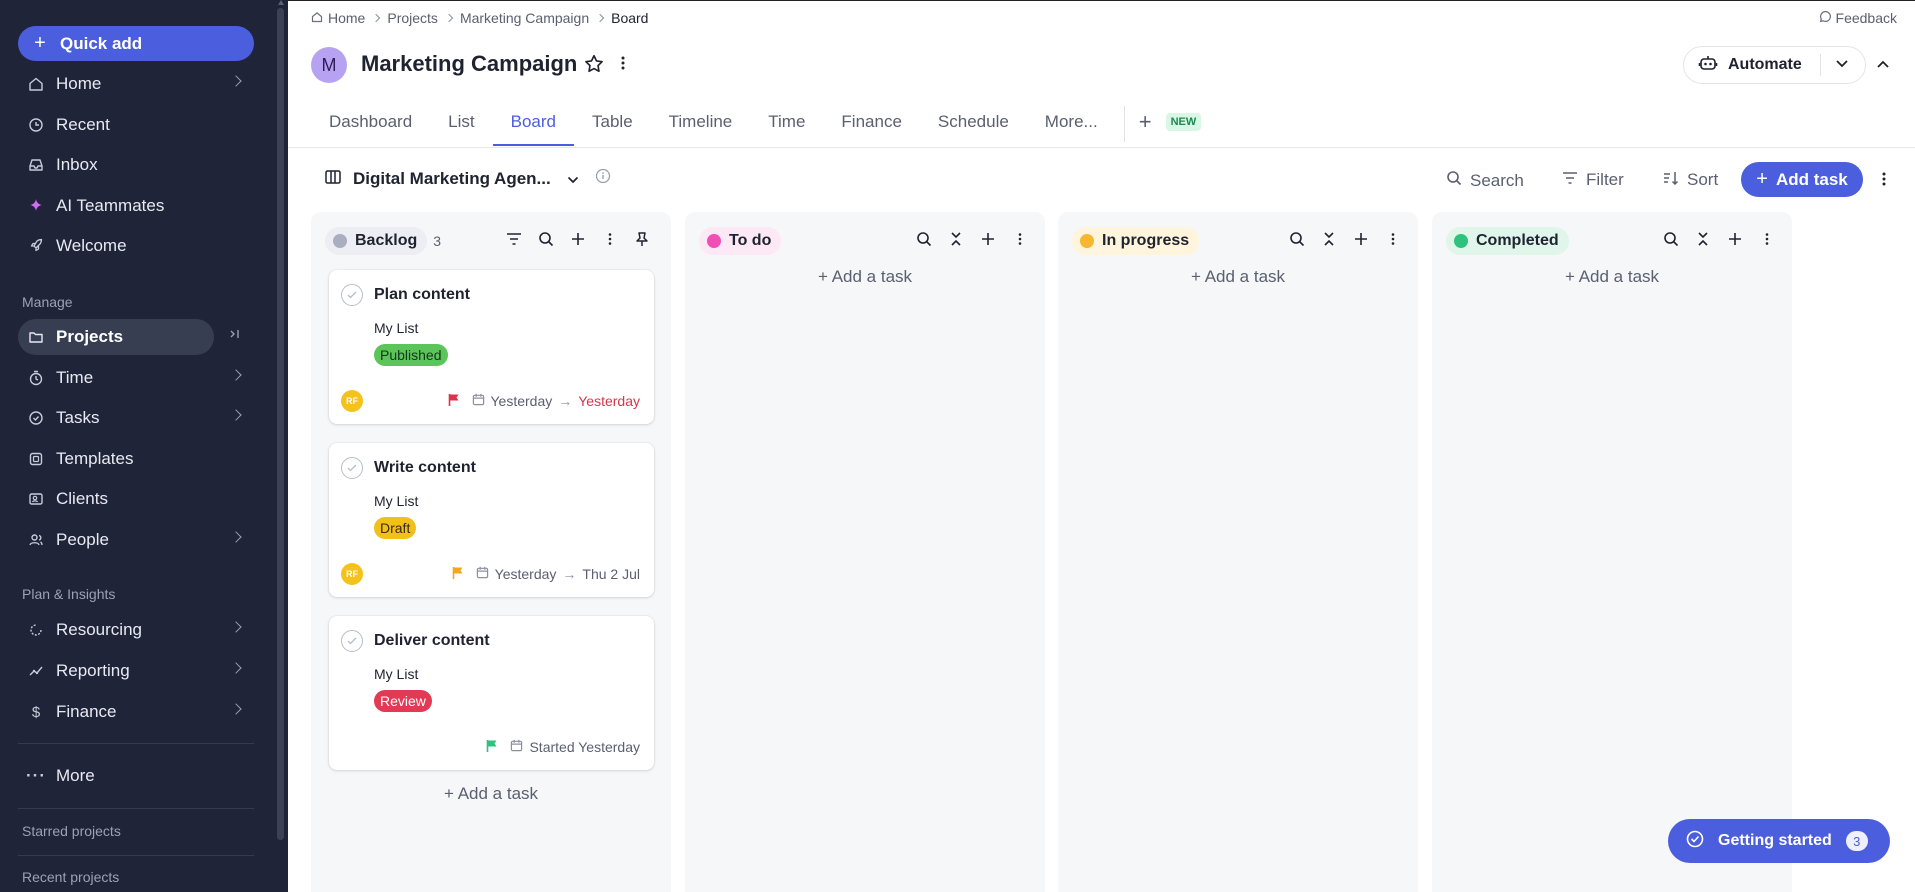 The height and width of the screenshot is (892, 1915). Describe the element at coordinates (611, 574) in the screenshot. I see `due-date: Thu 2 Jul` at that location.